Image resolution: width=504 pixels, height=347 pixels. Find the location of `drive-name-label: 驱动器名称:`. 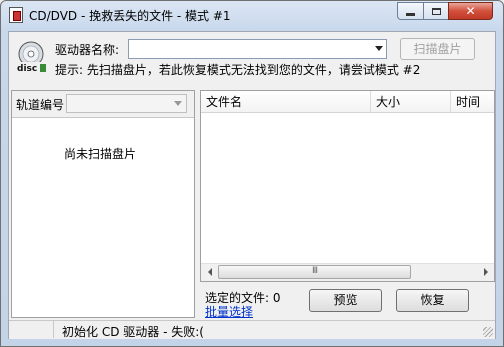

drive-name-label: 驱动器名称: is located at coordinates (87, 50).